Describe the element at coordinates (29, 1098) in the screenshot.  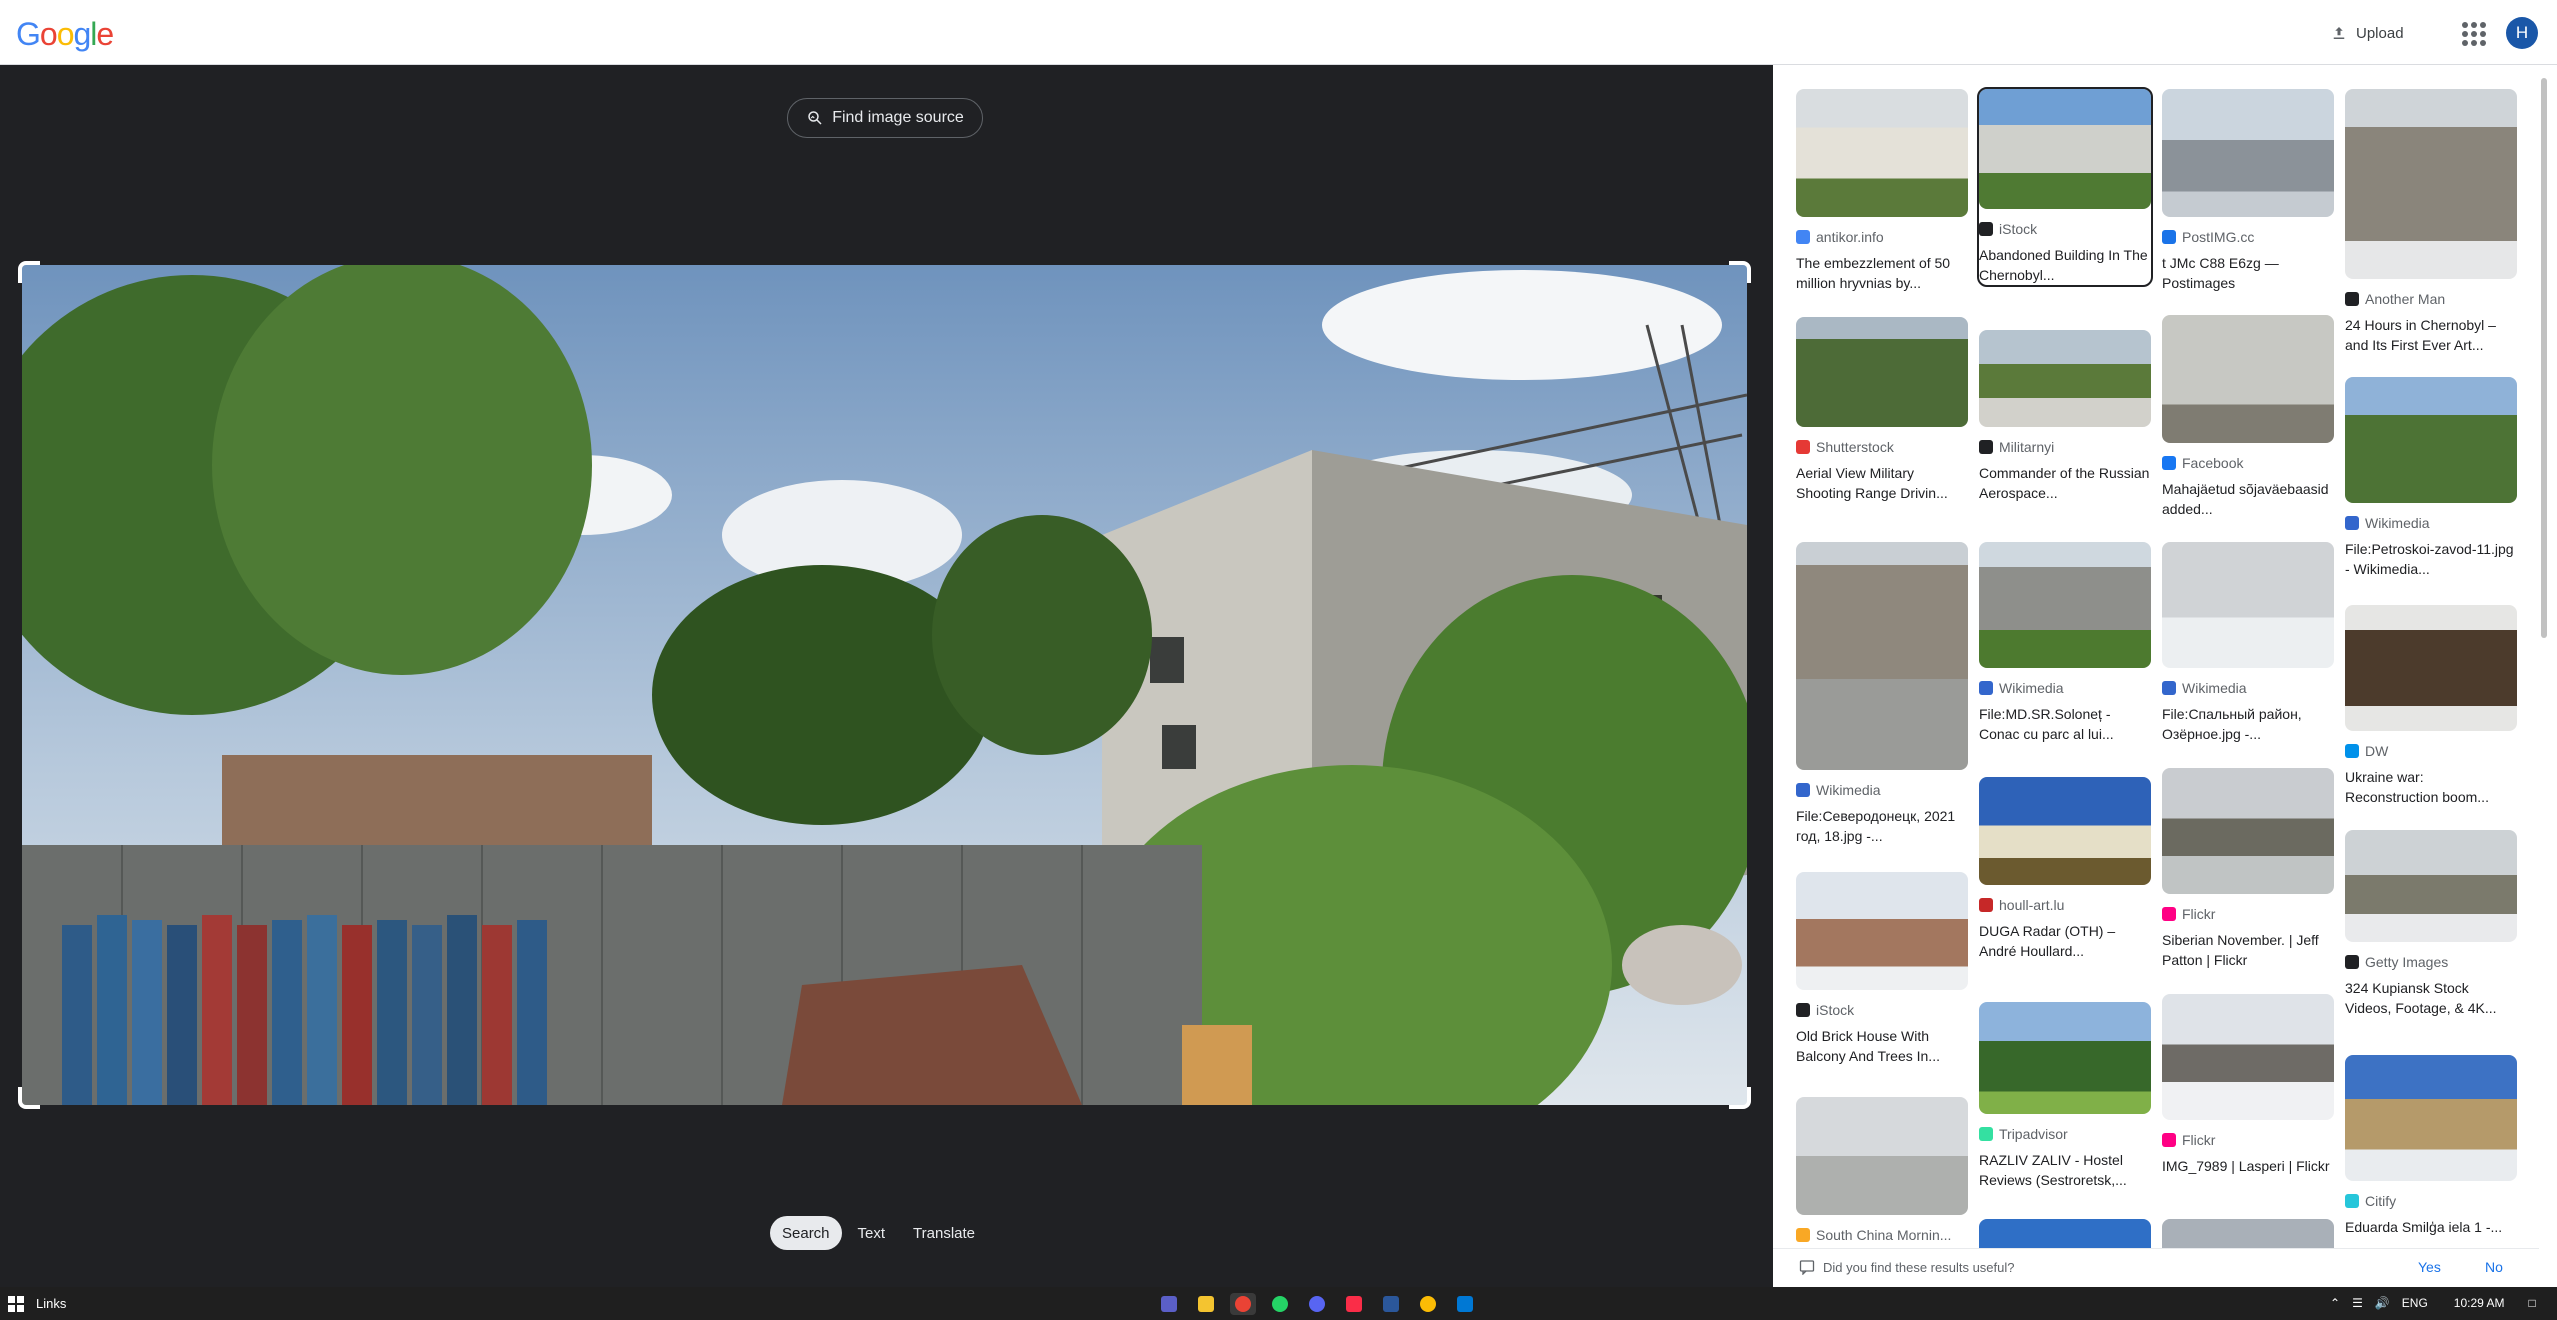
I see `crop-handle-bottom-left` at that location.